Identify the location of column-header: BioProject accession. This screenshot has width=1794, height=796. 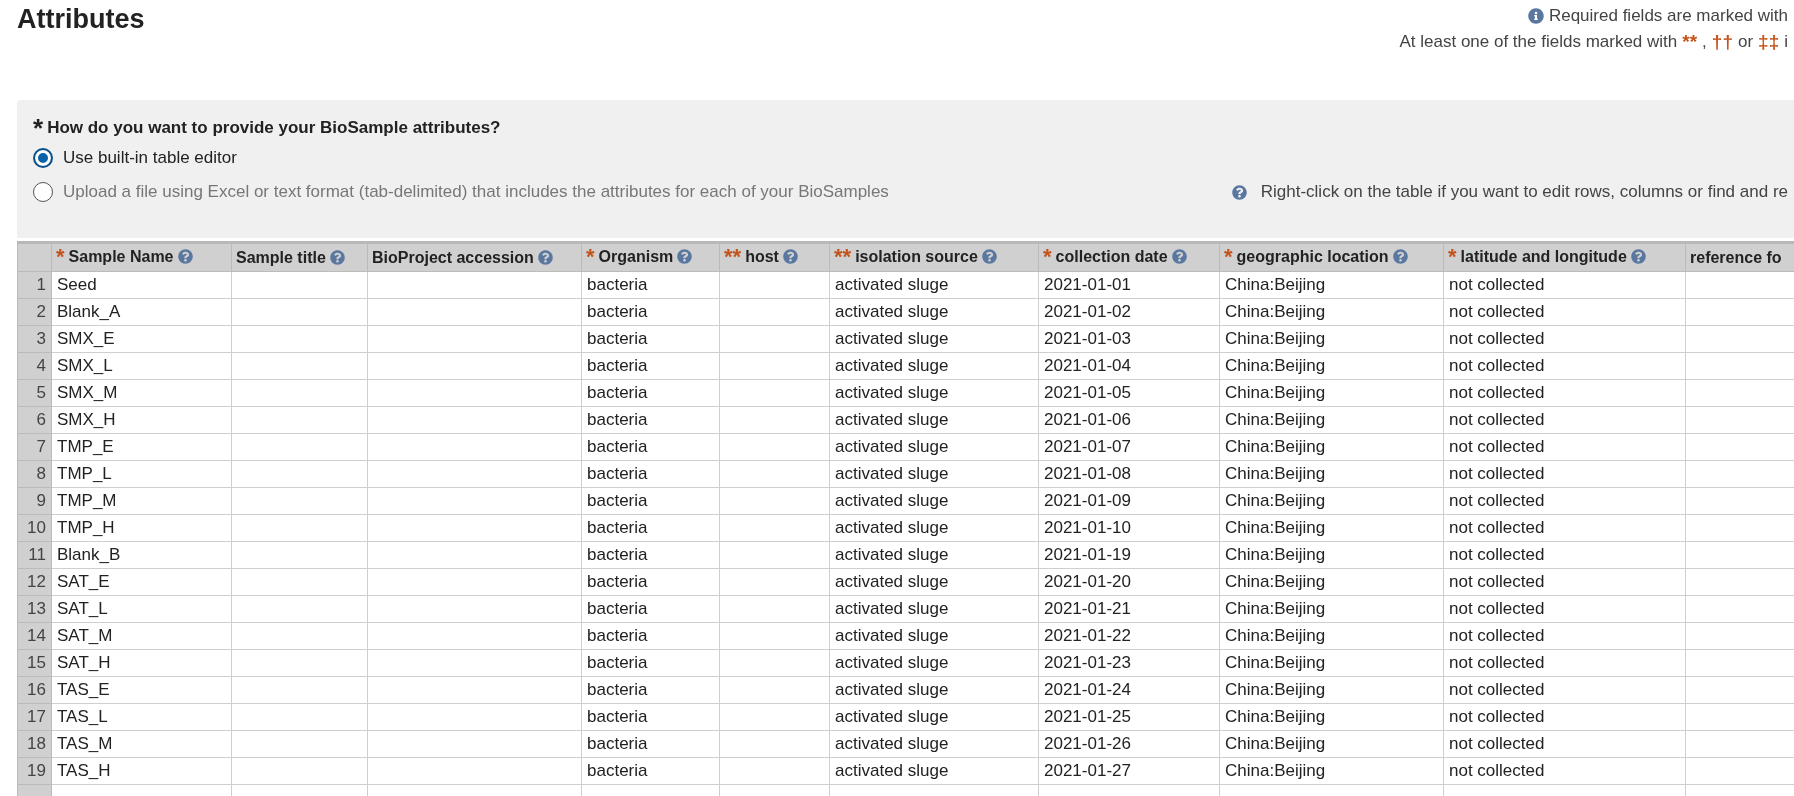
(474, 257).